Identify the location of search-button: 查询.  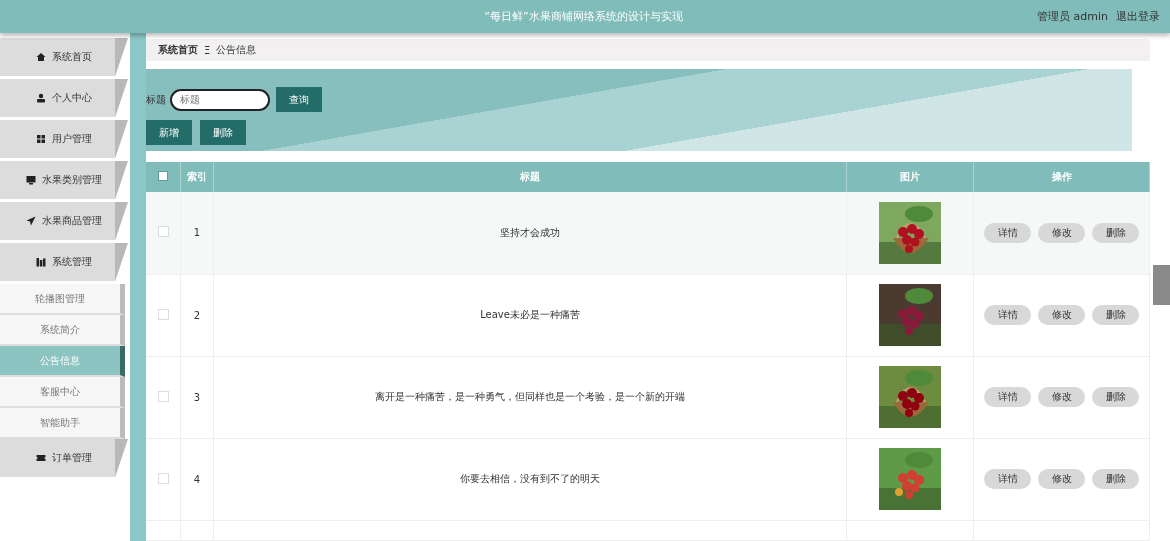
(299, 99).